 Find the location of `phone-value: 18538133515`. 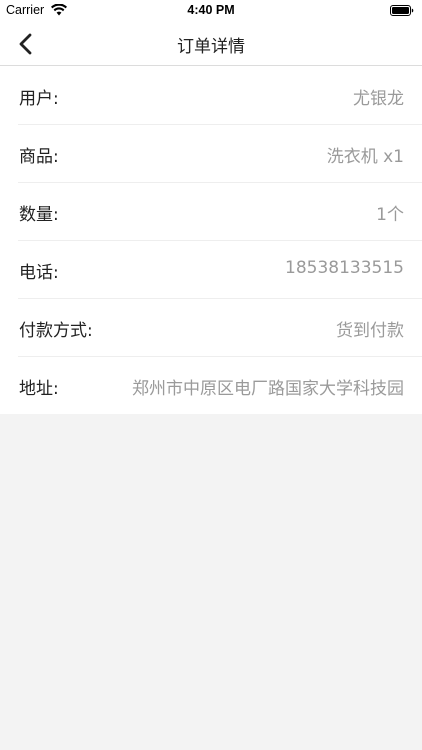

phone-value: 18538133515 is located at coordinates (344, 268).